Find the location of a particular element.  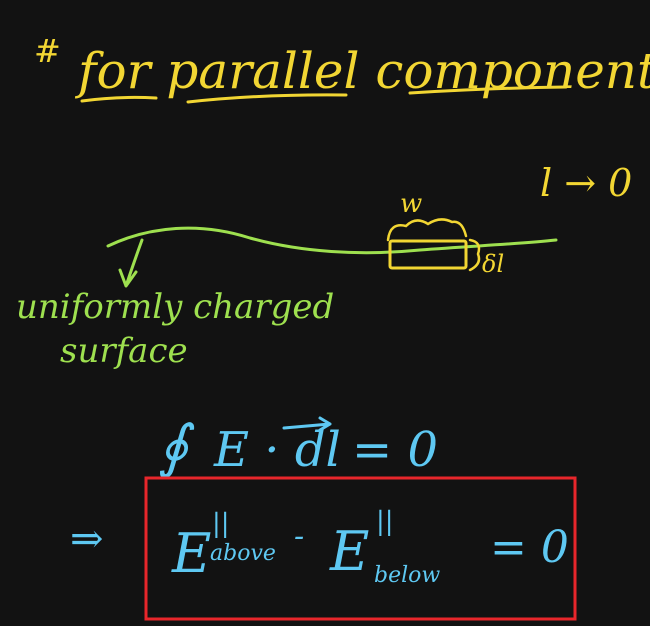

e-below-parallel-mark: || is located at coordinates (385, 522).